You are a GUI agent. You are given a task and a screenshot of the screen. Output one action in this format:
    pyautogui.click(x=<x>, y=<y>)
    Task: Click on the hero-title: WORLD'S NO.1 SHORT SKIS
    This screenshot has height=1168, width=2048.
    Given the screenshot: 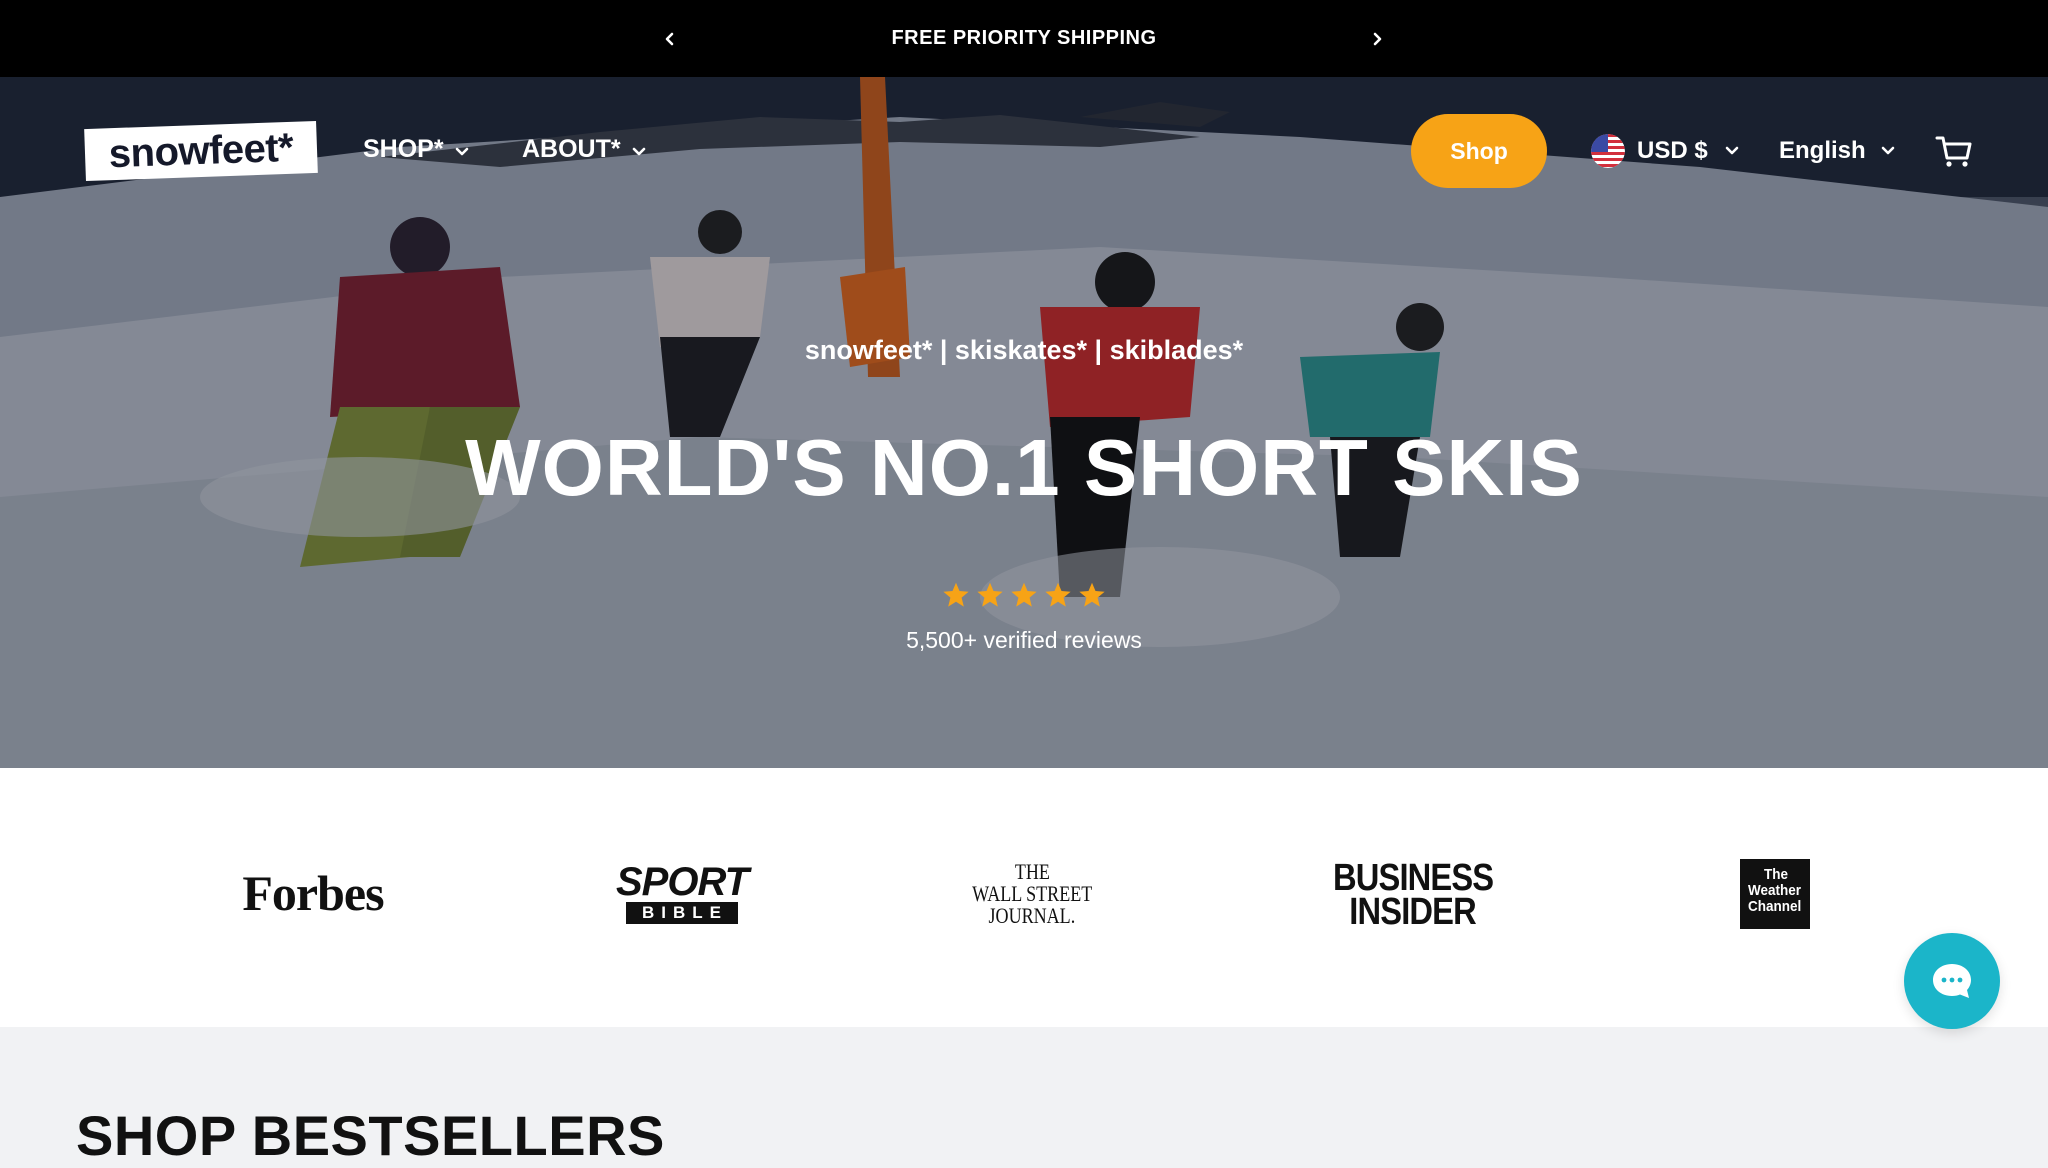 What is the action you would take?
    pyautogui.click(x=1024, y=467)
    